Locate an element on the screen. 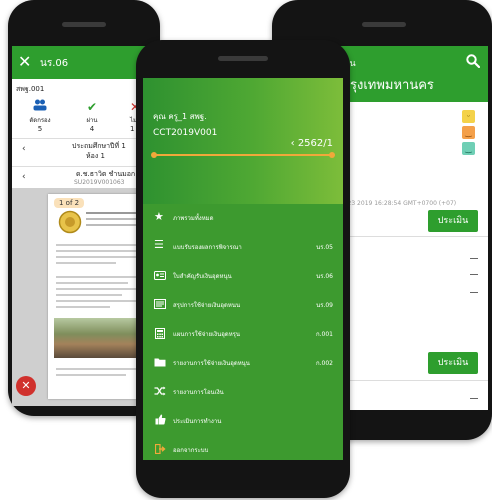 The width and height of the screenshot is (492, 500). menu-item-nr09: สรุปการใช้จ่ายเงินอุดหนน นร.09 is located at coordinates (243, 305).